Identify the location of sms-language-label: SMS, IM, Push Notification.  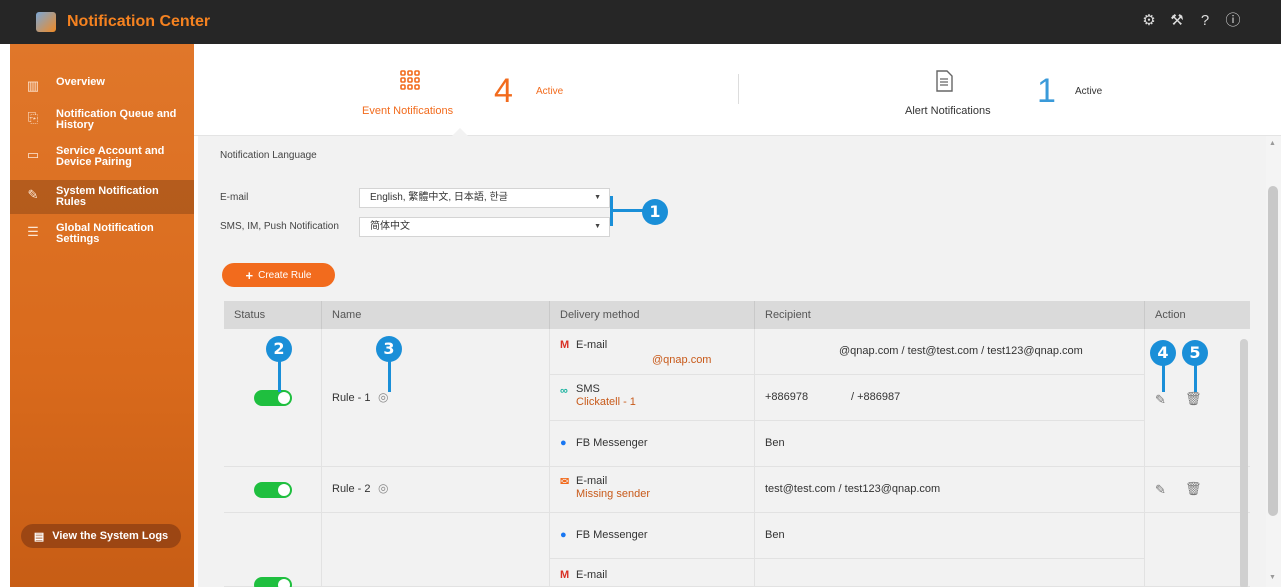
(279, 226).